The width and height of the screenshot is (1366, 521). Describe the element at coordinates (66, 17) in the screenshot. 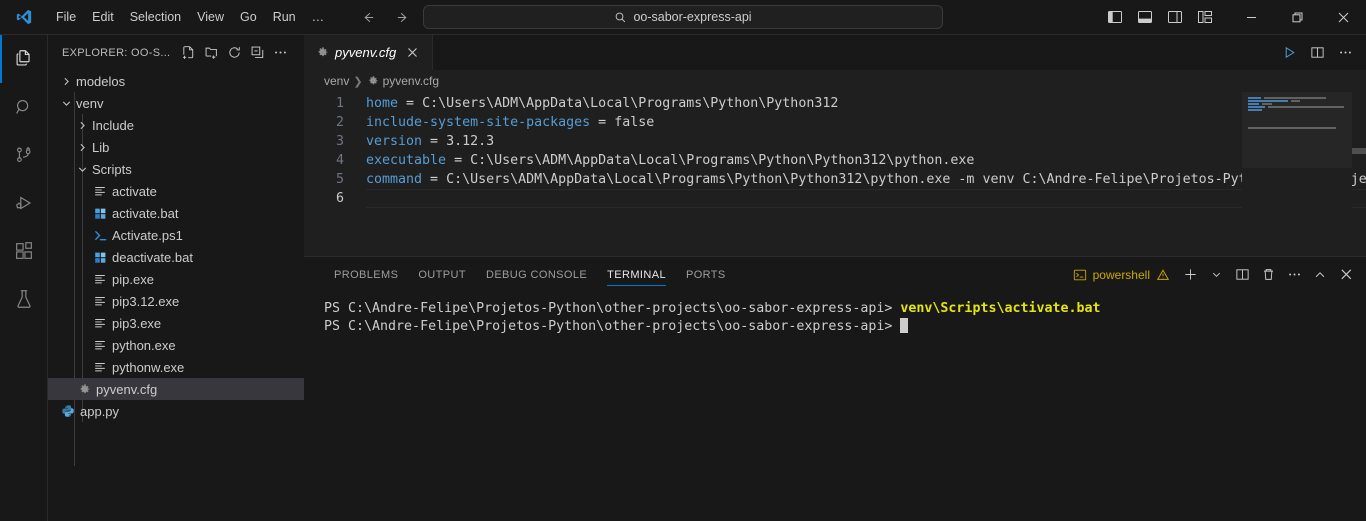

I see `menu-item-file: File` at that location.